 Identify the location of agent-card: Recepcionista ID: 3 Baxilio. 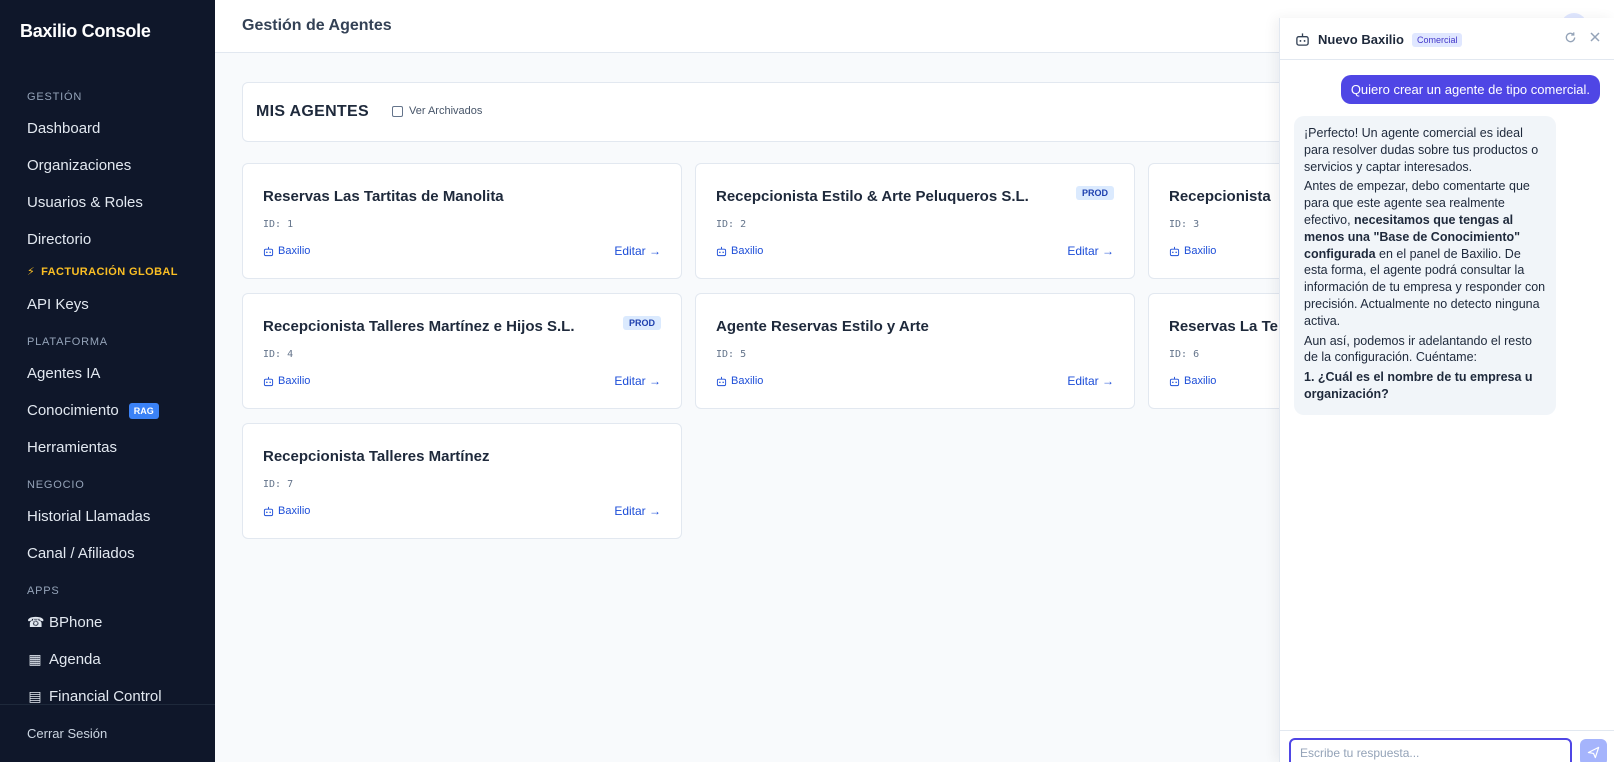
(1213, 221).